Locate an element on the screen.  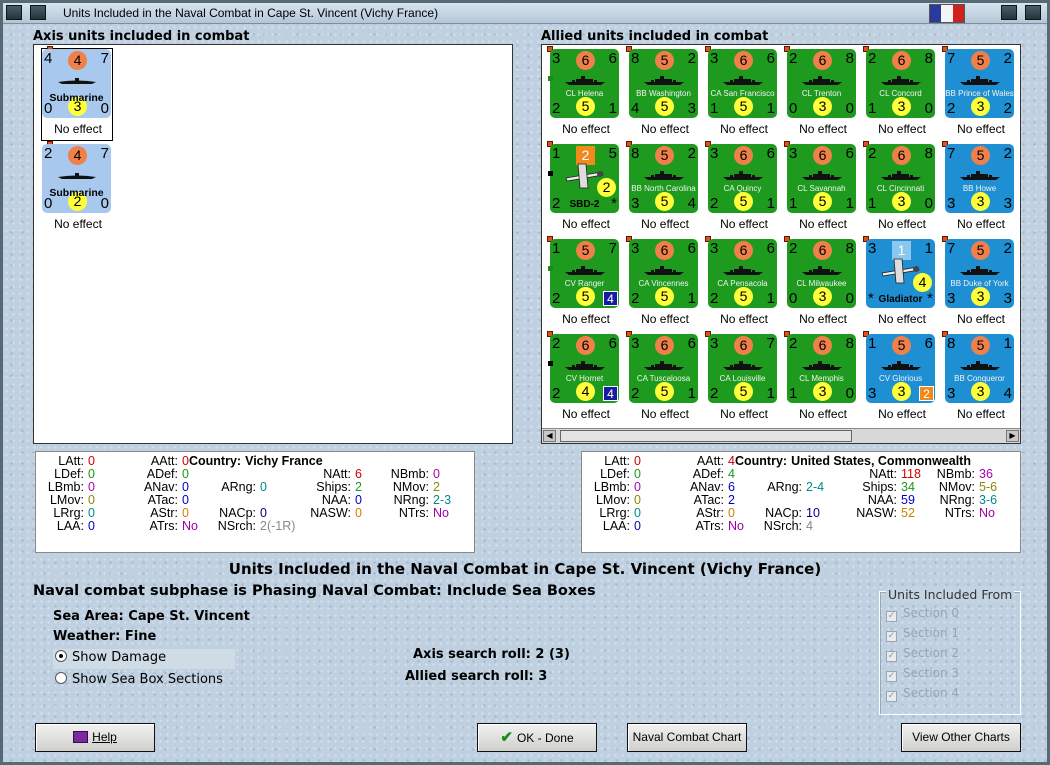
unit-cell: 8 2 3 4 5 5 BB North Carolina No effect is located at coordinates (665, 188).